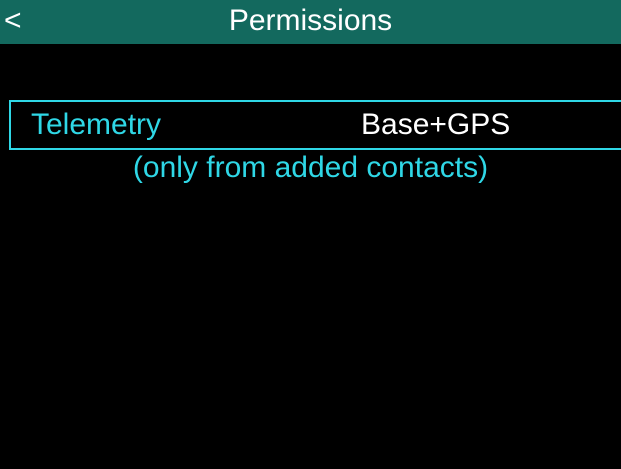  I want to click on telemetry-setting-row: Telemetry Base+GPS, so click(315, 125).